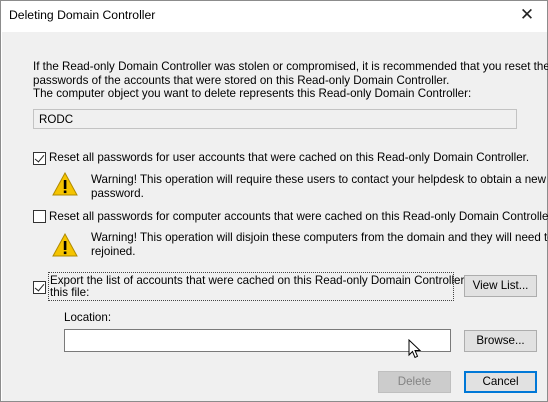 The image size is (548, 402). I want to click on cancel-button: Cancel, so click(500, 382).